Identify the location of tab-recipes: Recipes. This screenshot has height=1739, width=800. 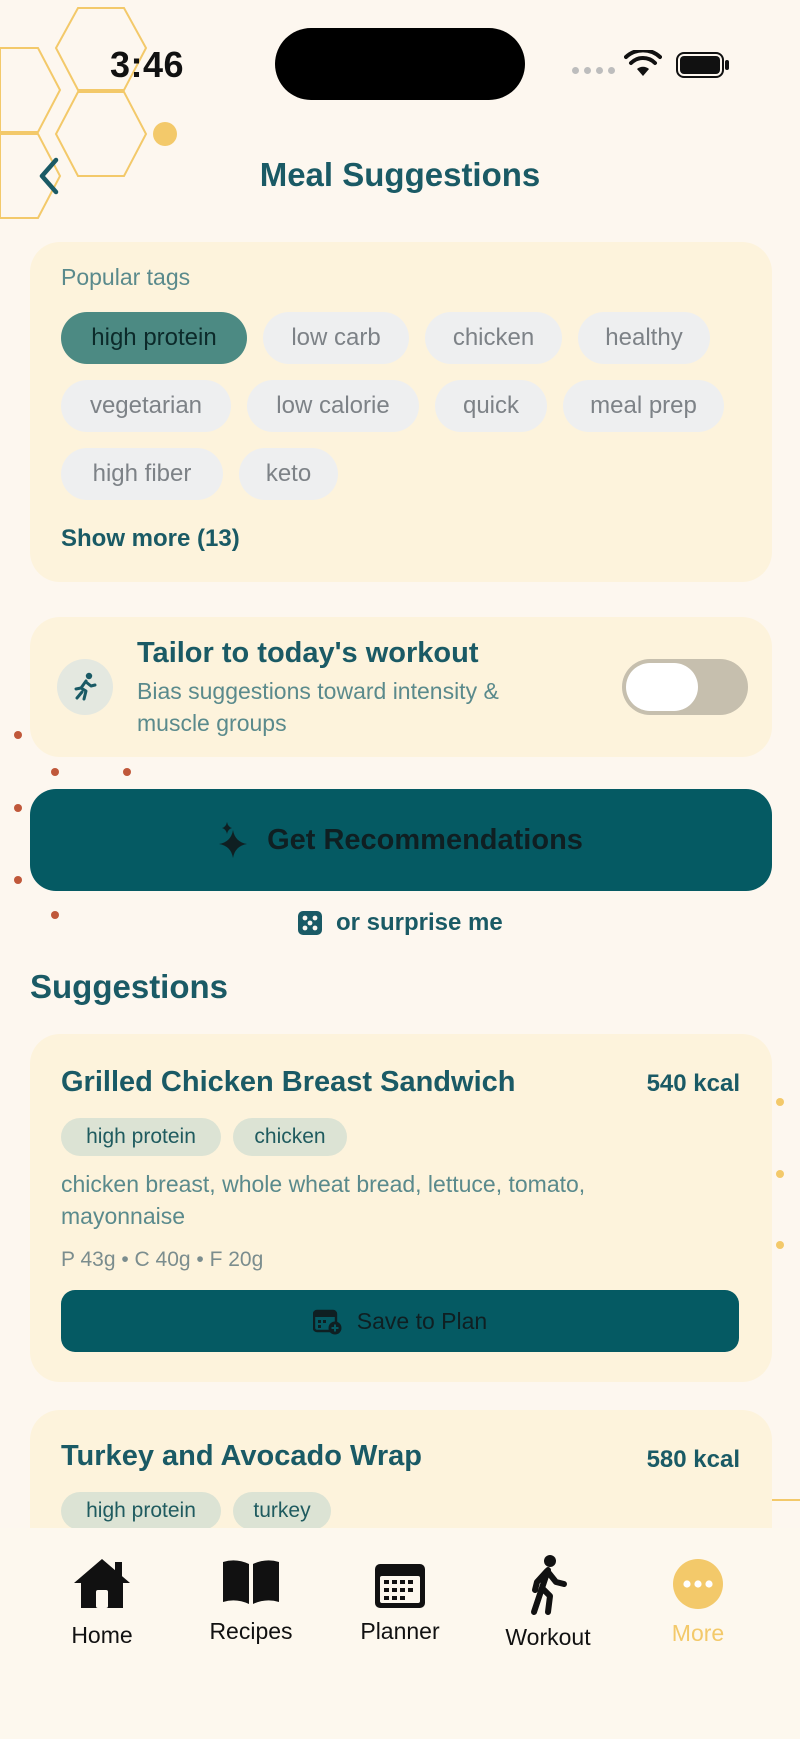
(251, 1593).